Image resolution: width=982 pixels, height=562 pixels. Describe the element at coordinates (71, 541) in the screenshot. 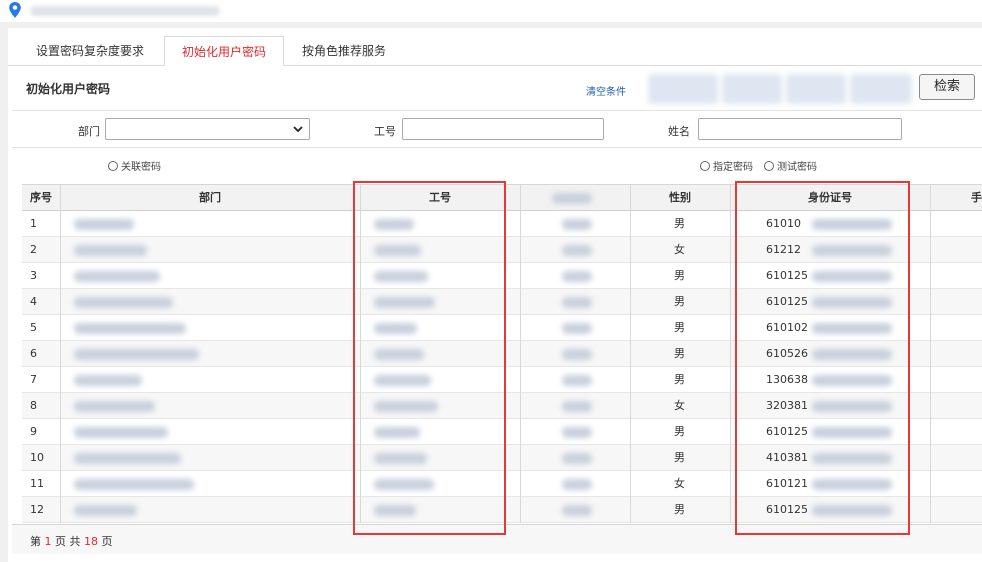

I see `pagination-text: 第 1 页 共 18 页` at that location.